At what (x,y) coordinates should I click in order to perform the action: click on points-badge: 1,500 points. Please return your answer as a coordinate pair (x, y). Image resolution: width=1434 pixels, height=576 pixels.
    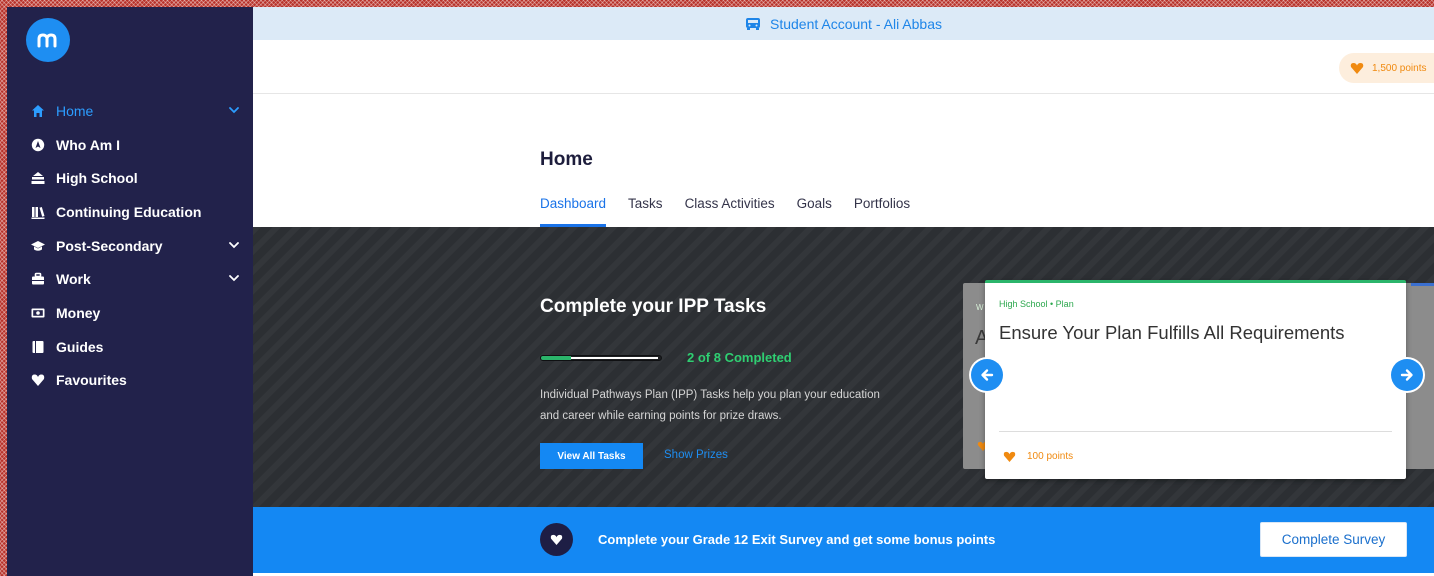
    Looking at the image, I should click on (1386, 68).